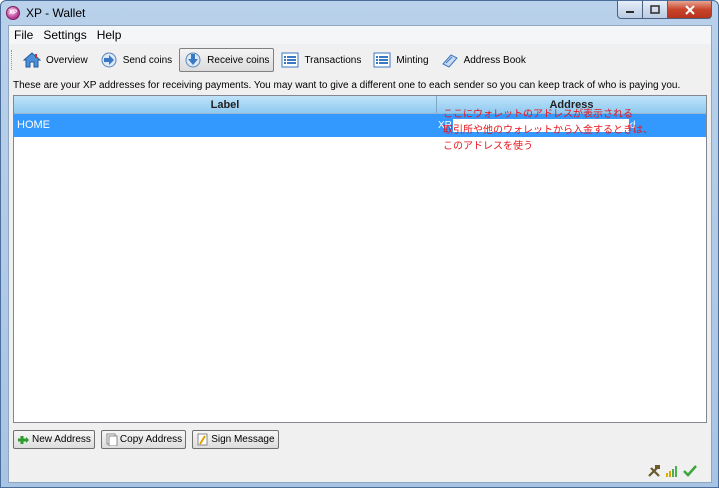  What do you see at coordinates (238, 60) in the screenshot?
I see `tab-receive-coins-label: Receive coins` at bounding box center [238, 60].